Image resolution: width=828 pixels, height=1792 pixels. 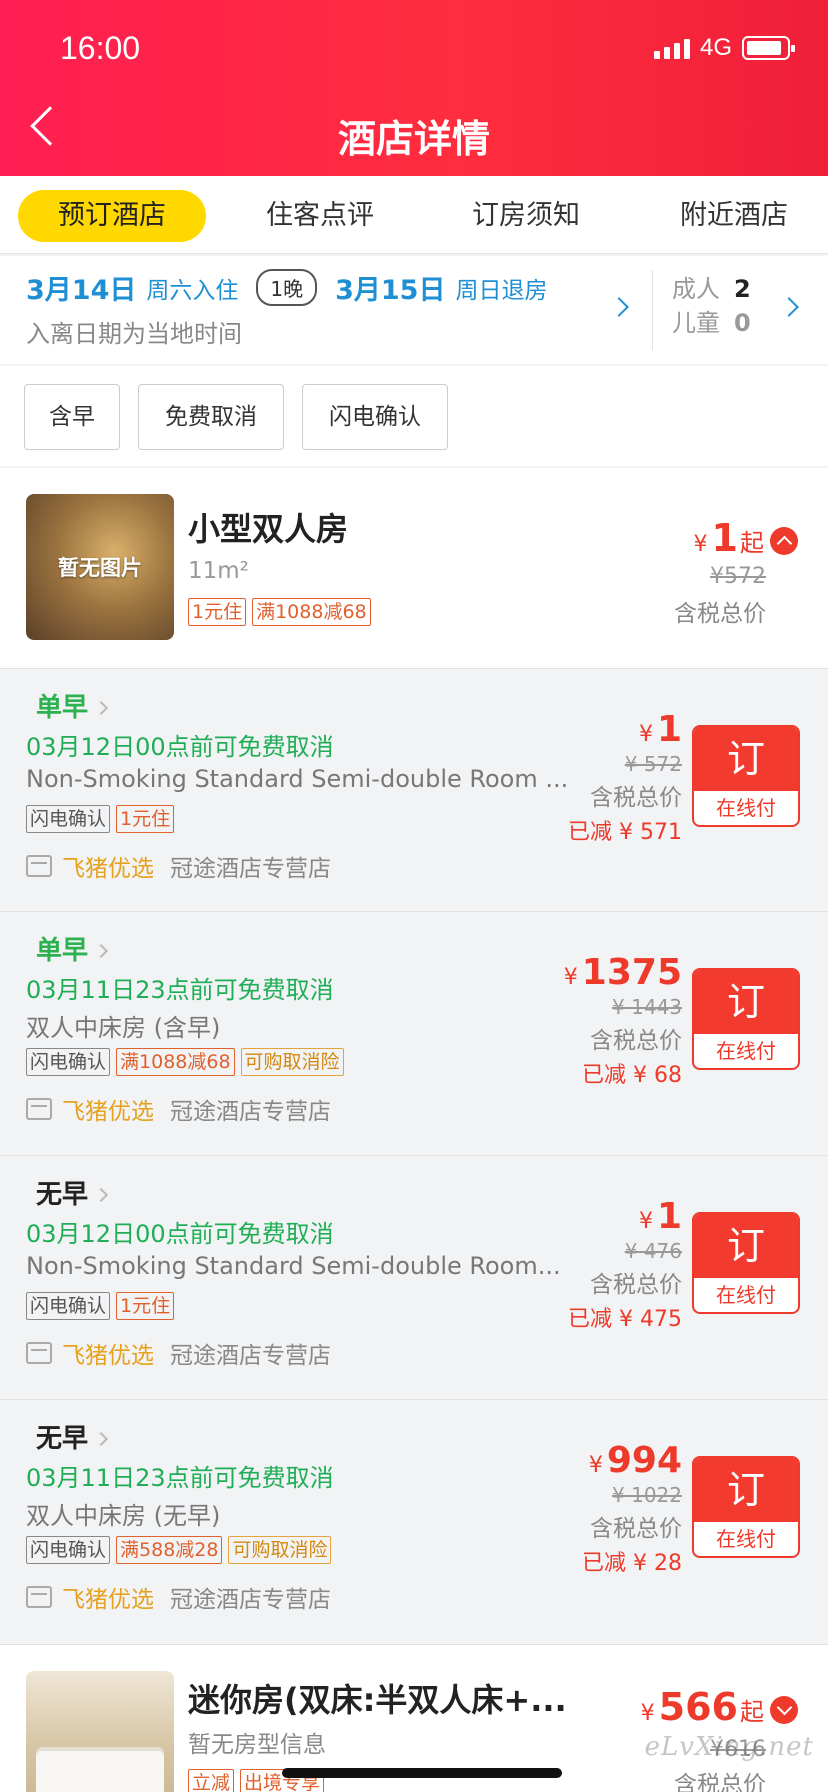 What do you see at coordinates (217, 612) in the screenshot?
I see `tag: 1元住` at bounding box center [217, 612].